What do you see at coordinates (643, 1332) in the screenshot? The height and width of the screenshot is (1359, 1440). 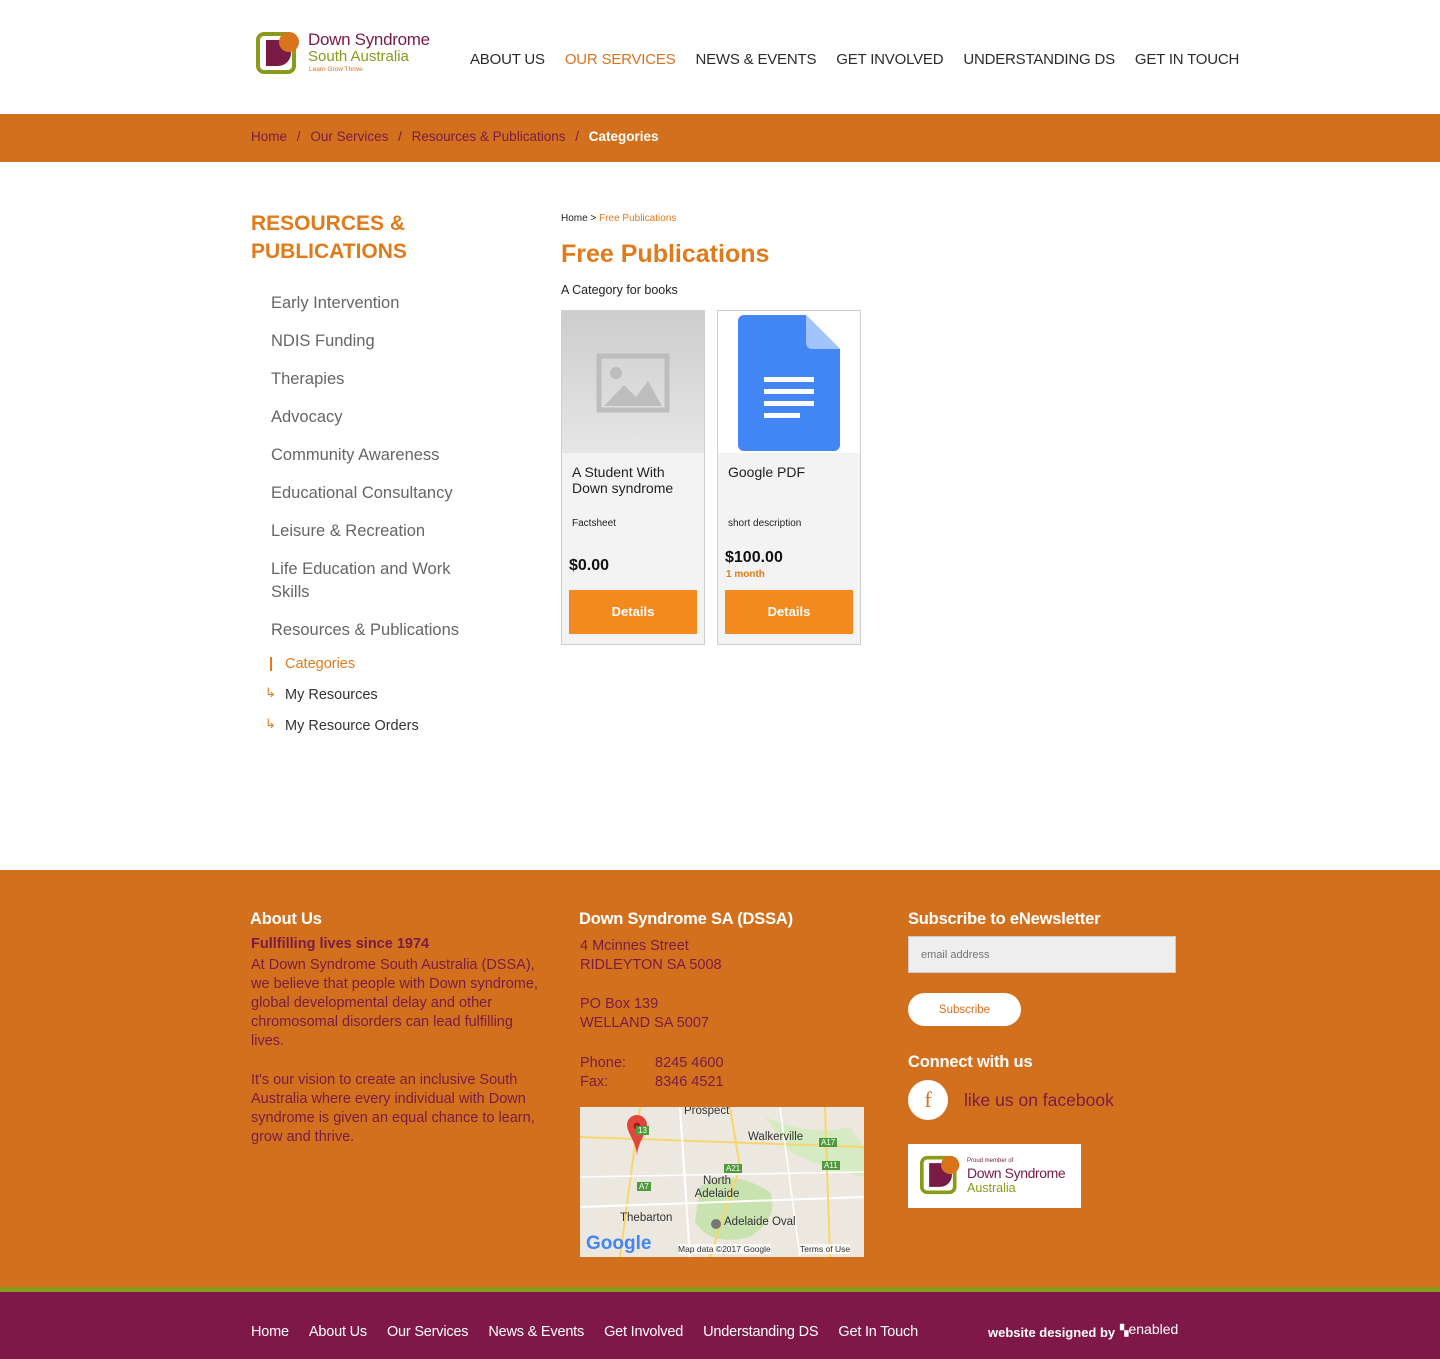 I see `footer-link-get-involved: Get Involved` at bounding box center [643, 1332].